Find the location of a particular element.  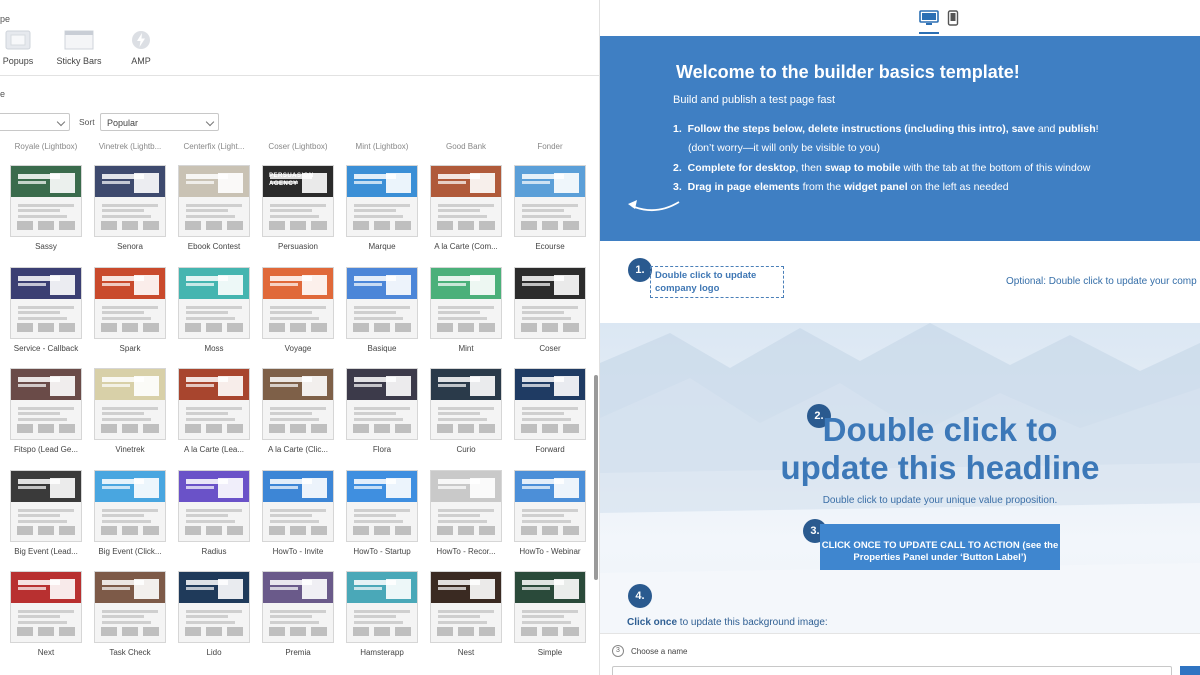

amp-bolt-icon is located at coordinates (141, 40).